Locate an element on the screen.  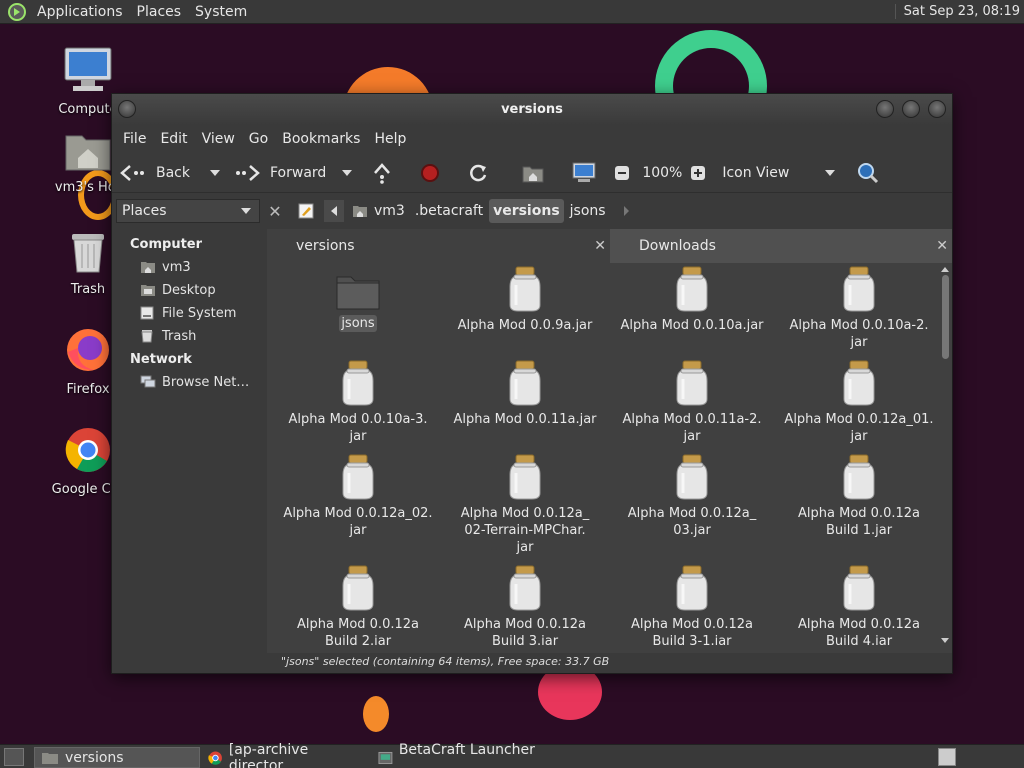
file-label: Alpha Mod 0.0.9a.jar is located at coordinates (525, 325).